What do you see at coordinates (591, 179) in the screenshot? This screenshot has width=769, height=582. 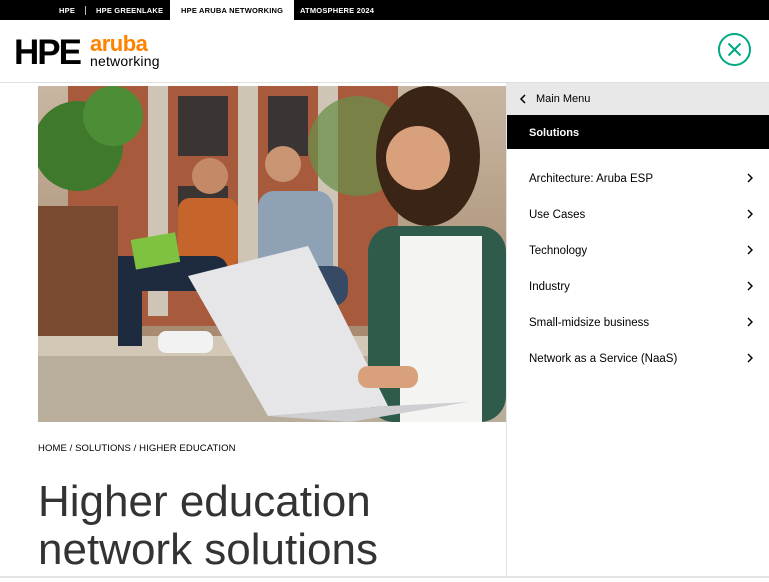 I see `menu-item-label: Architecture: Aruba ESP` at bounding box center [591, 179].